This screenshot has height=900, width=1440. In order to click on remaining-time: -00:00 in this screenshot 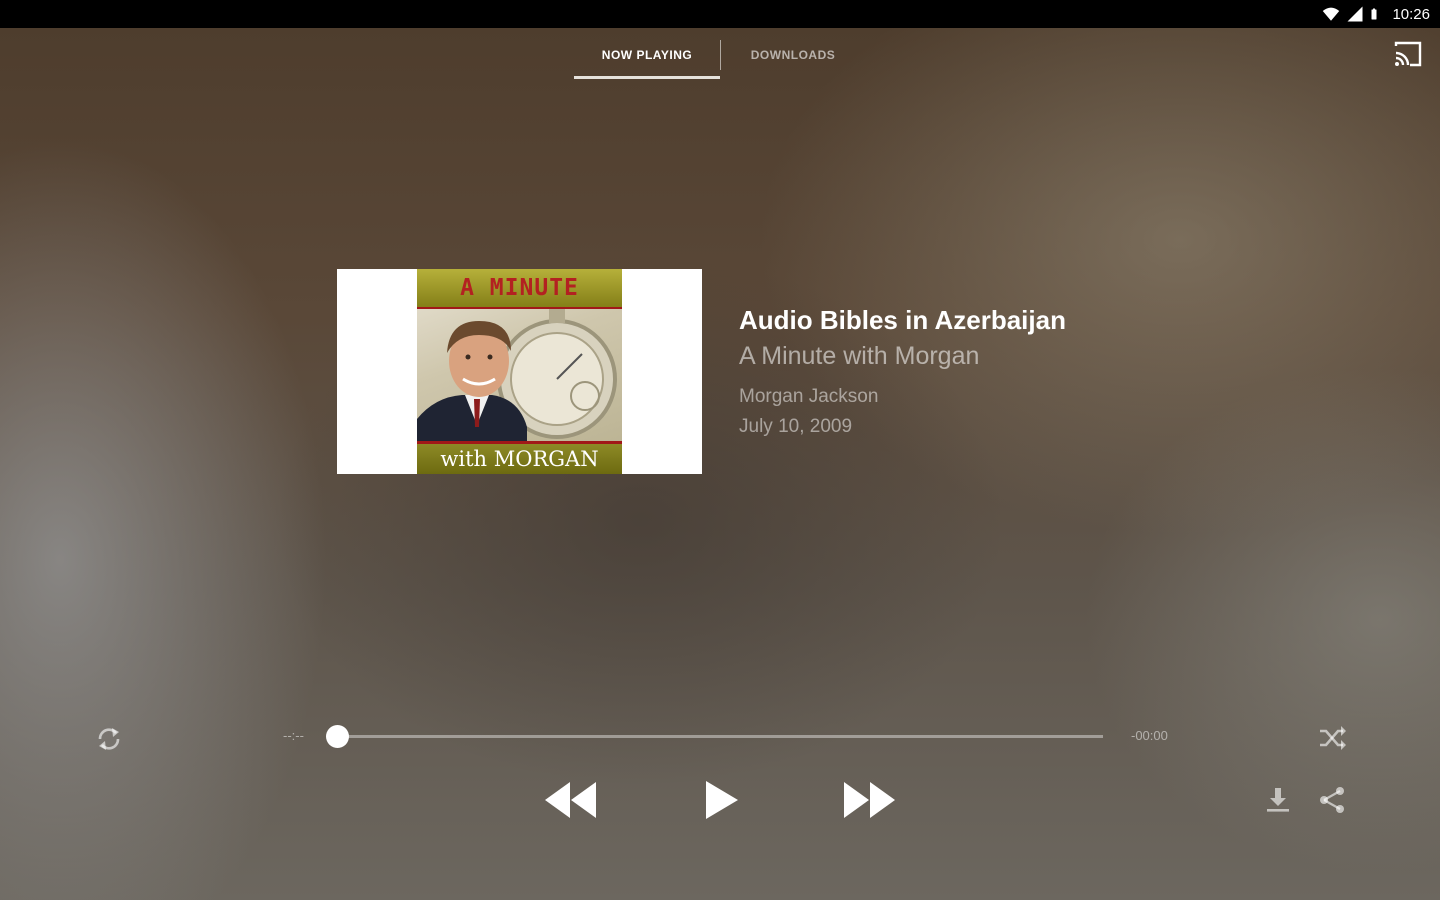, I will do `click(1149, 735)`.